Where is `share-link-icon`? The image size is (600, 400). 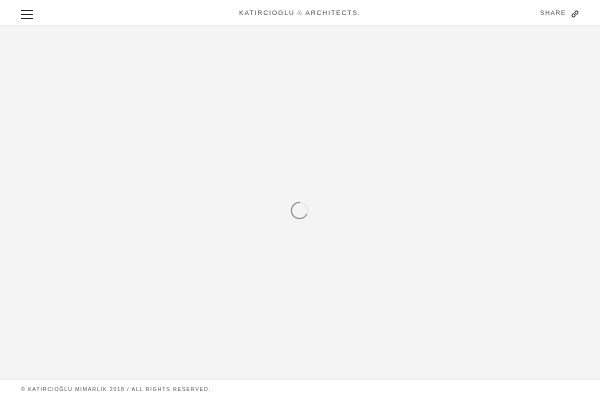
share-link-icon is located at coordinates (575, 14).